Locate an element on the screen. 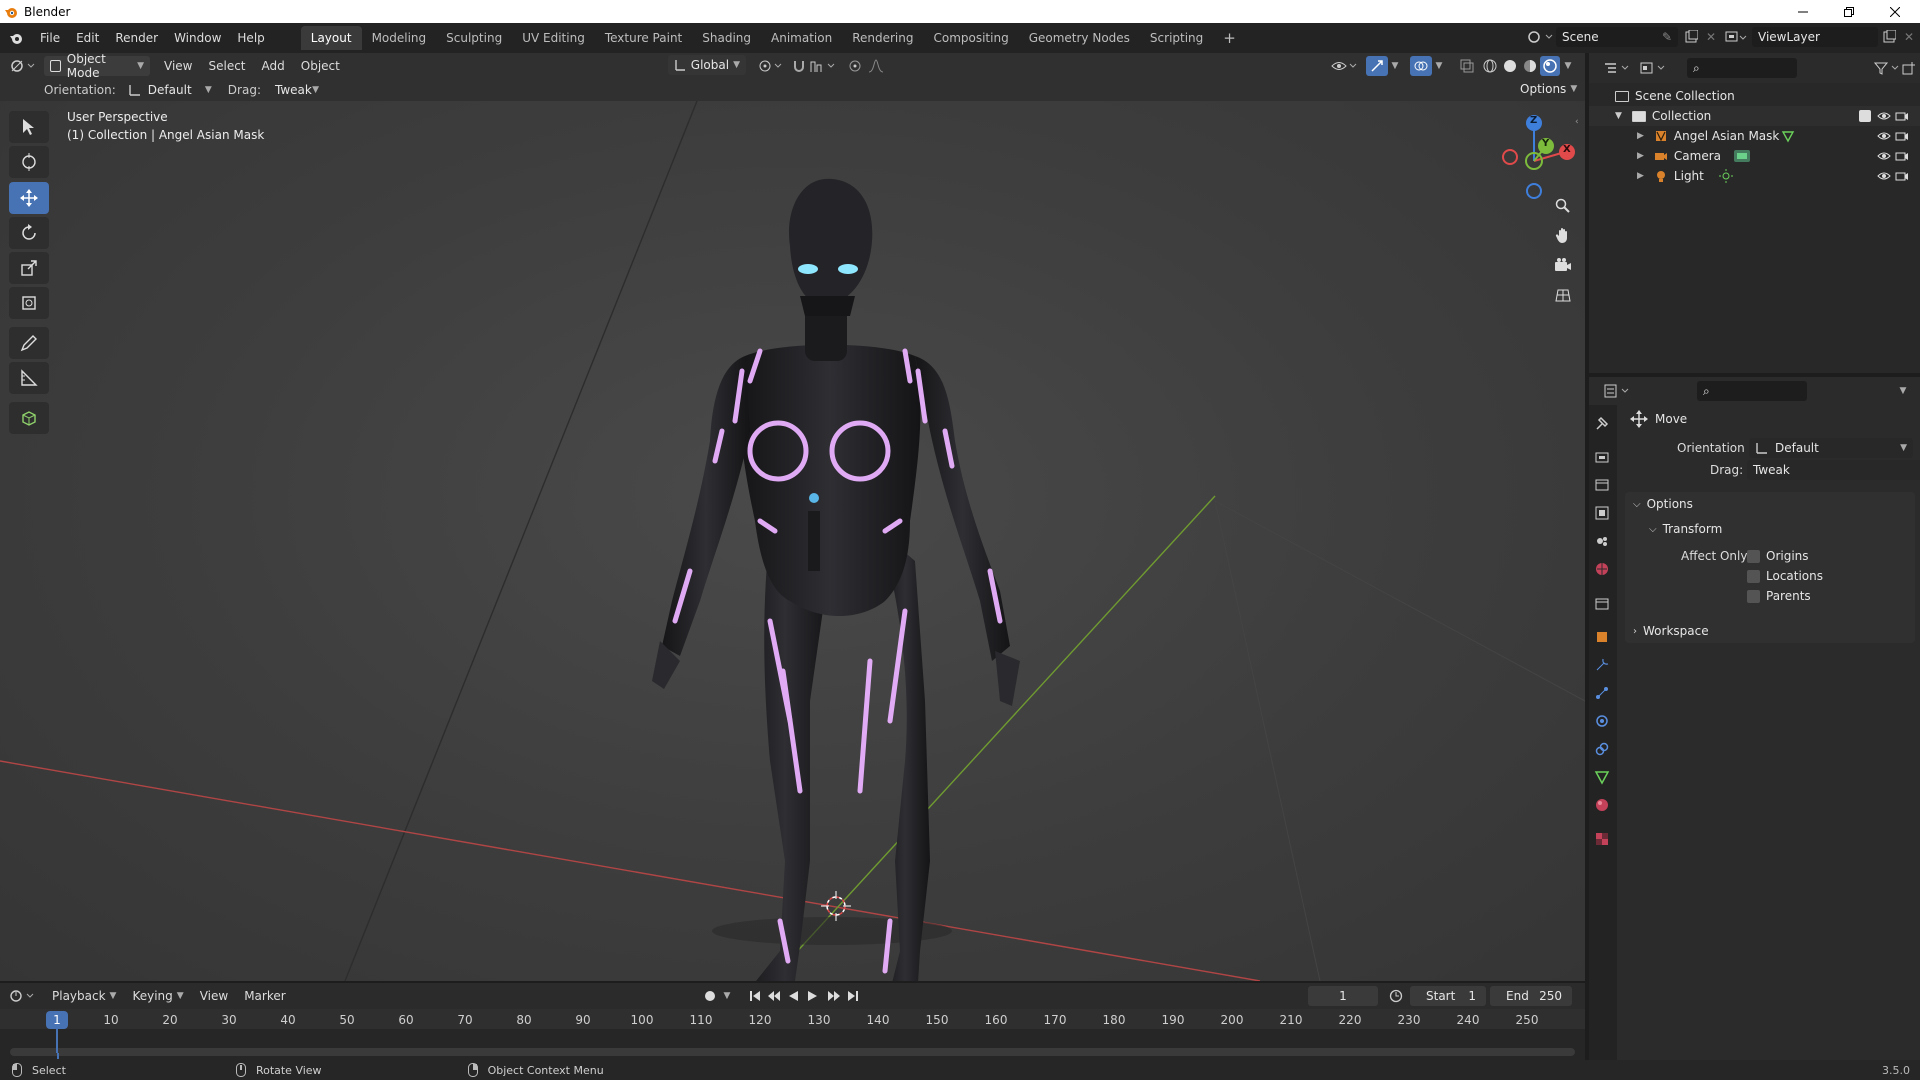  menu-render: Render is located at coordinates (136, 38).